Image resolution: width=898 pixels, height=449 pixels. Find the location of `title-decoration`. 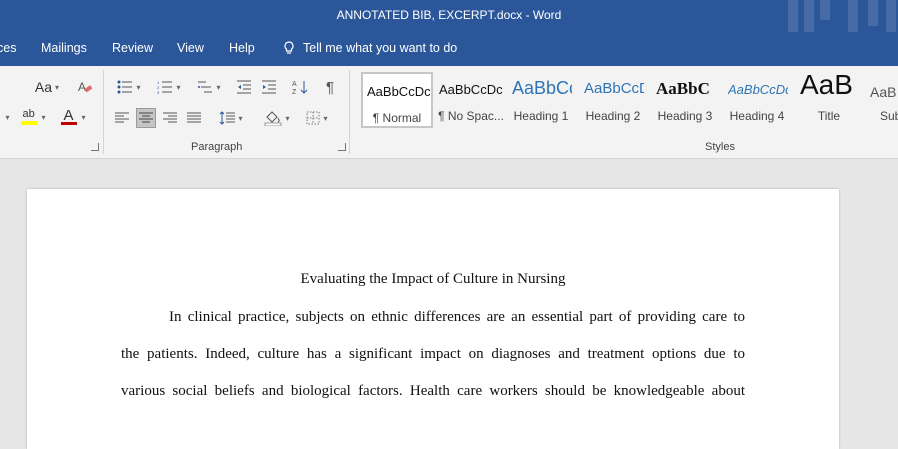

title-decoration is located at coordinates (833, 16).